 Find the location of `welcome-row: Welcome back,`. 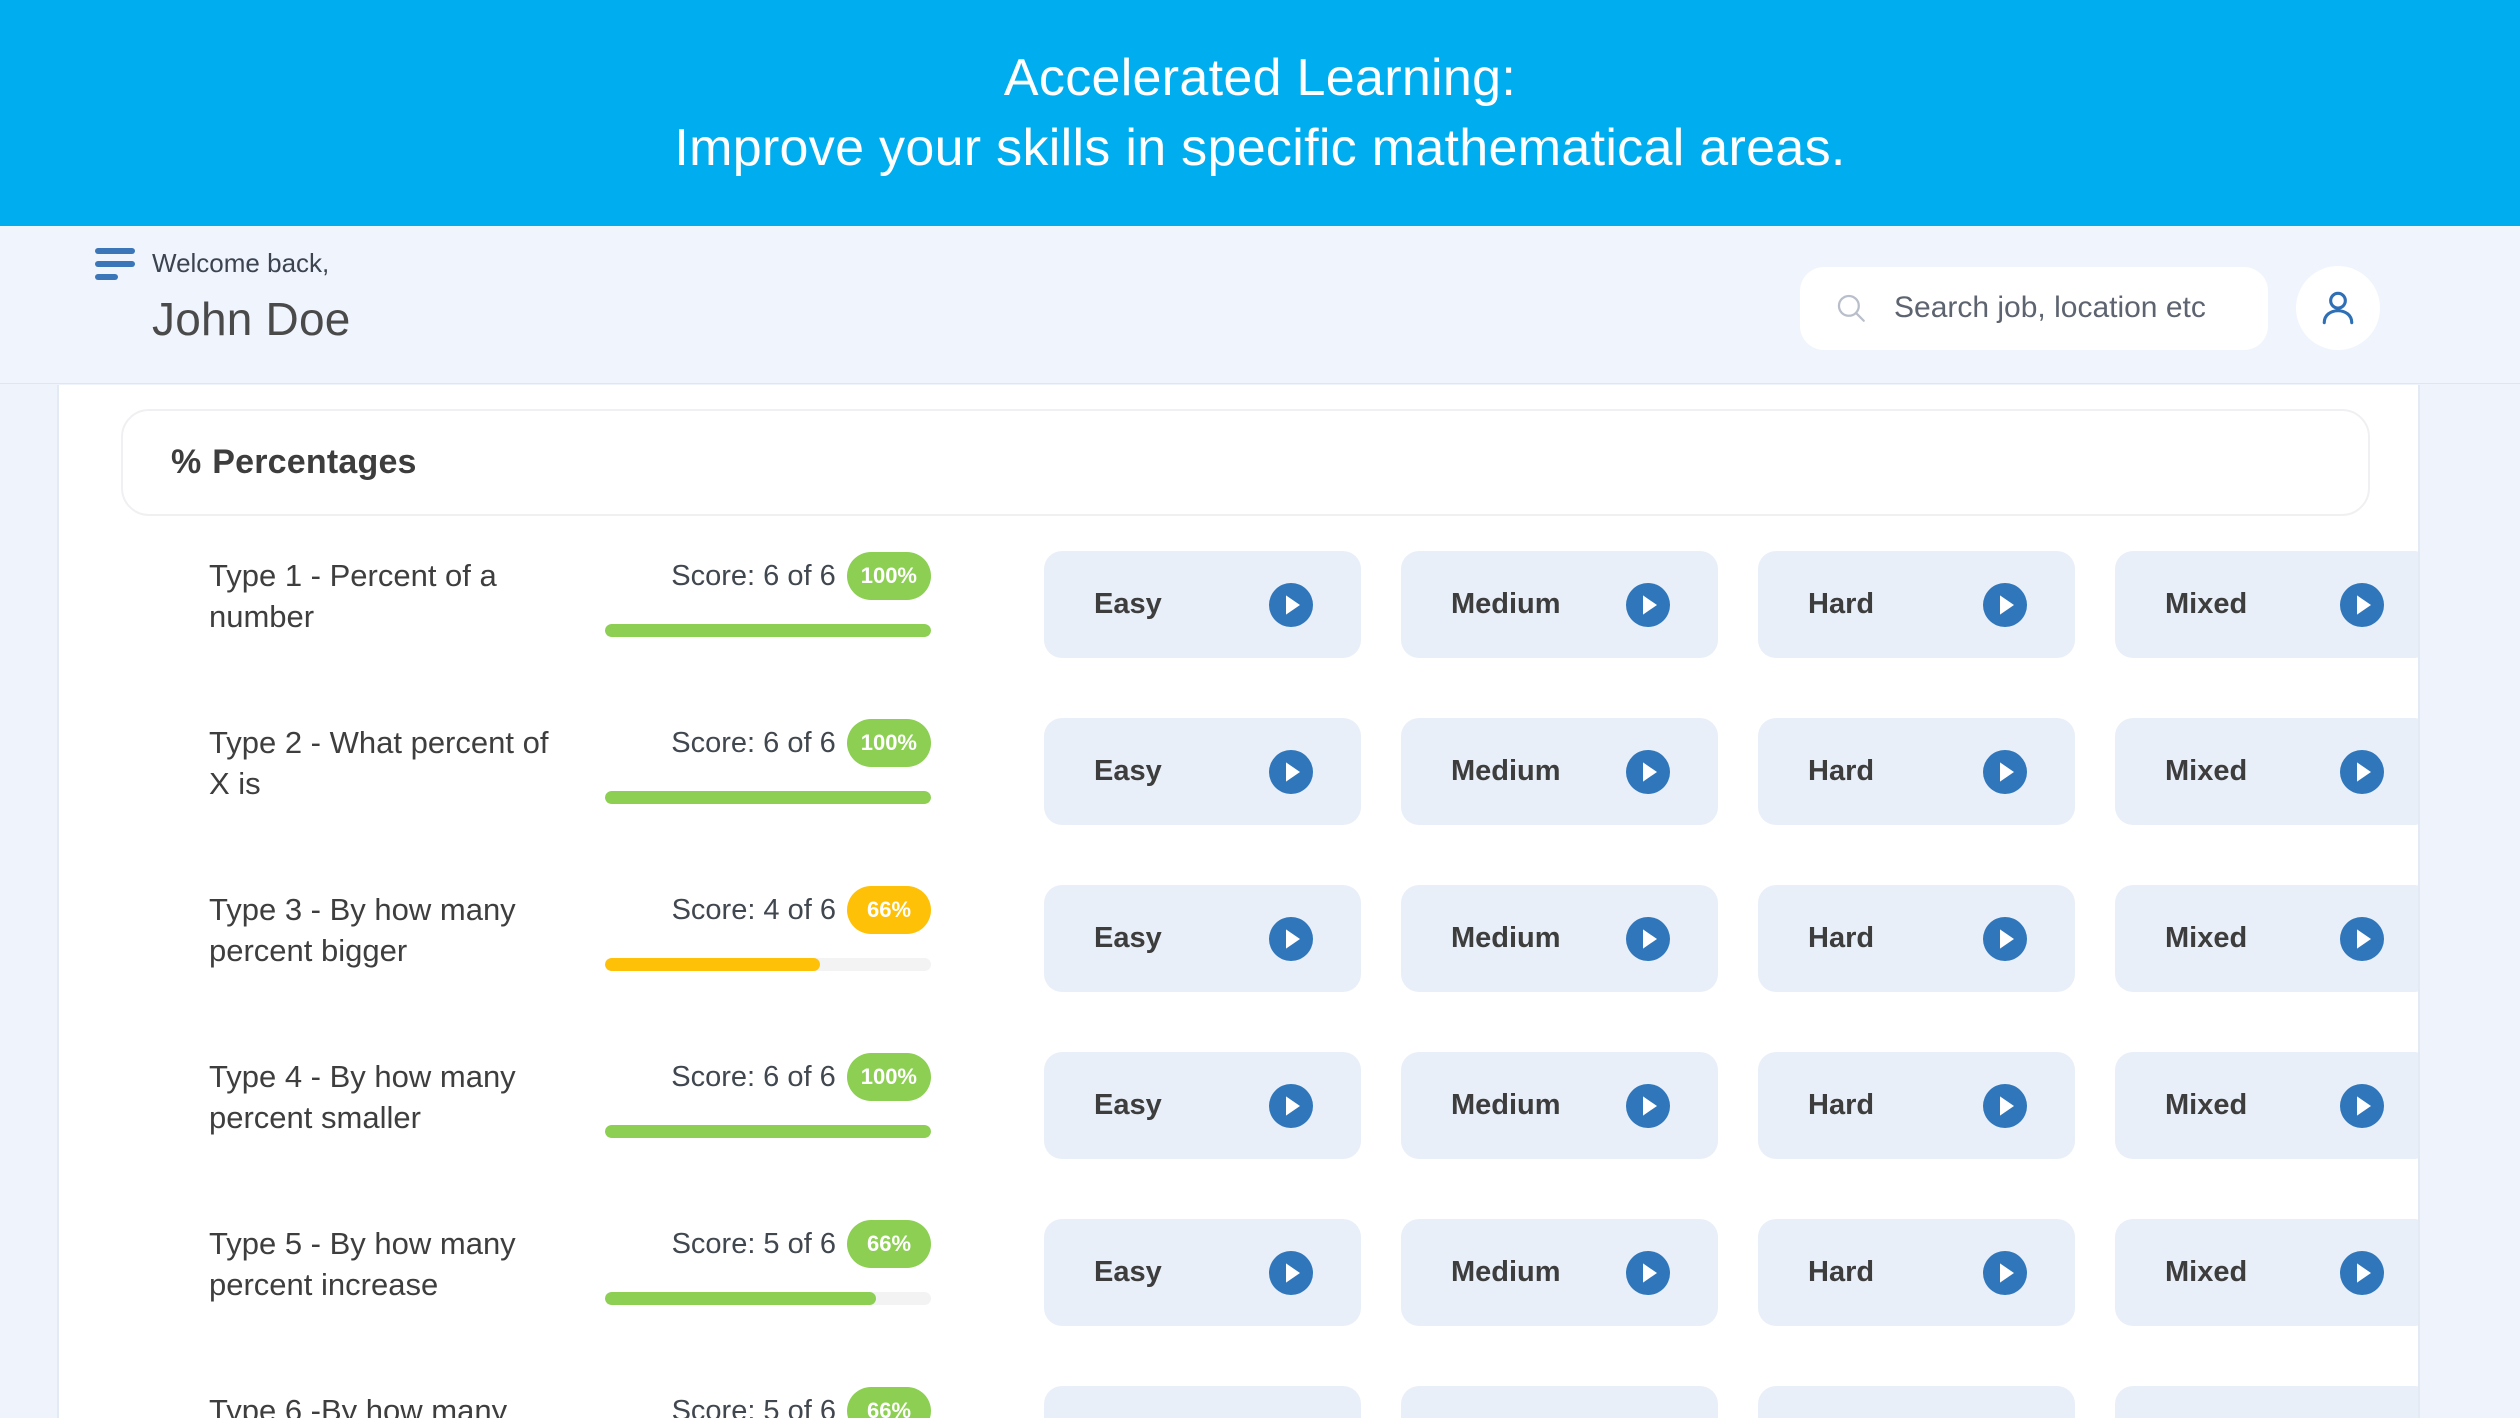

welcome-row: Welcome back, is located at coordinates (223, 263).